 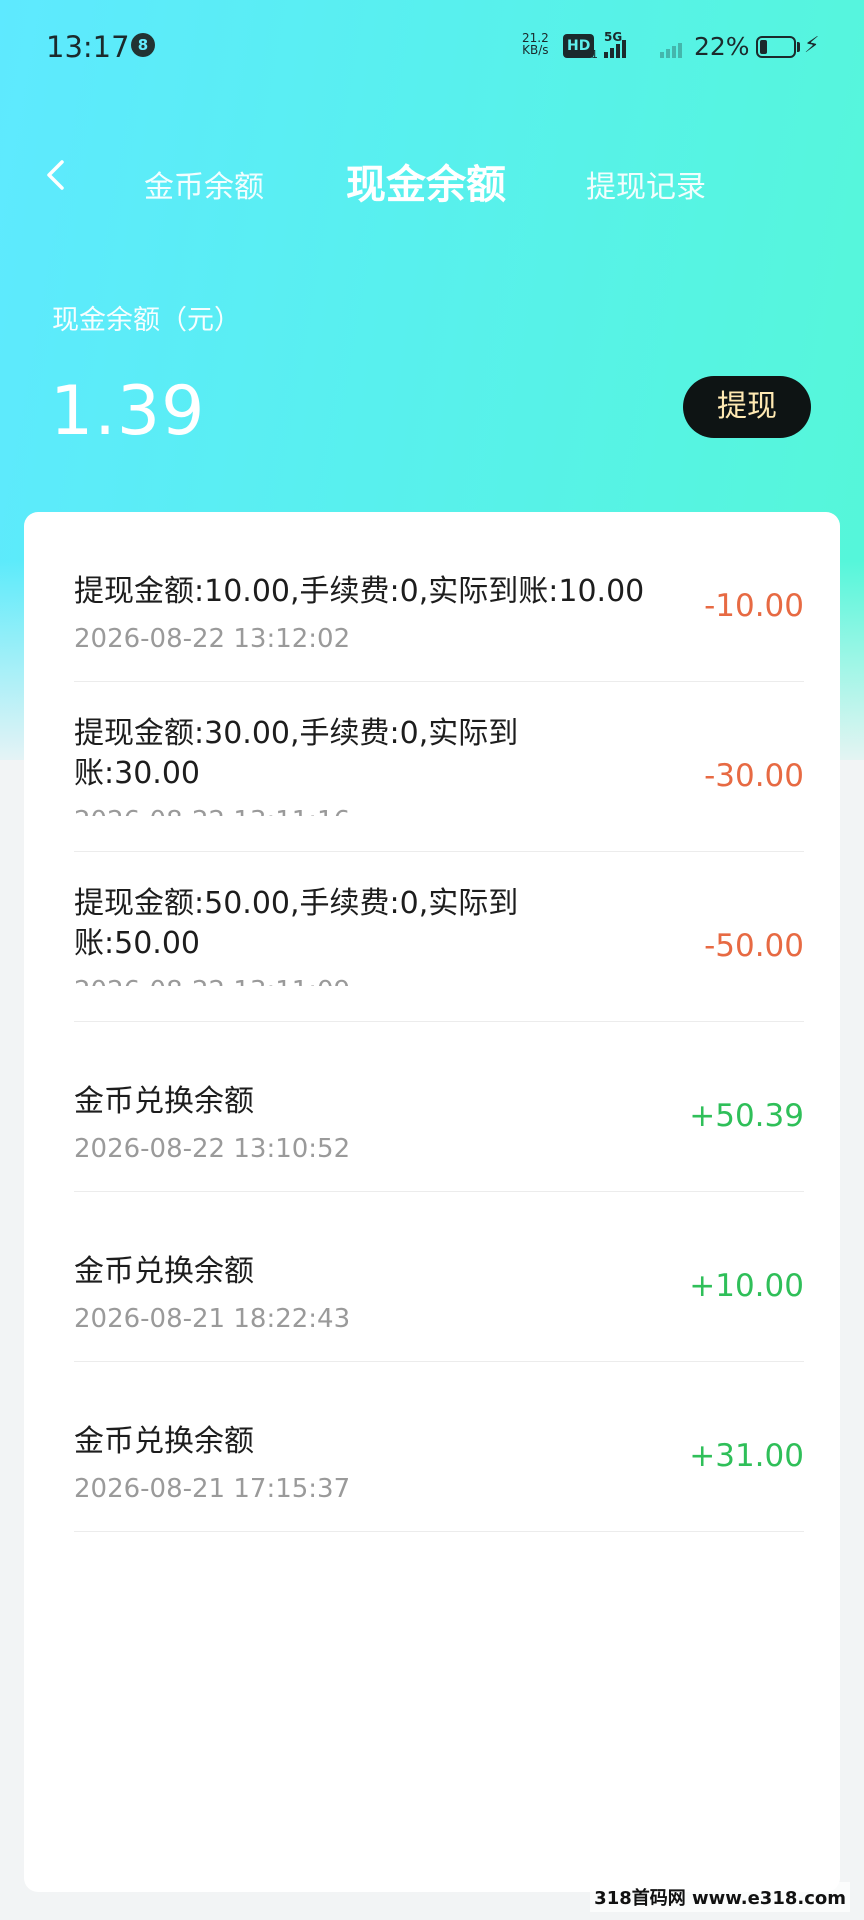 I want to click on record-title: 提现金额:50.00,手续费:0,实际到账:50.00, so click(x=296, y=923).